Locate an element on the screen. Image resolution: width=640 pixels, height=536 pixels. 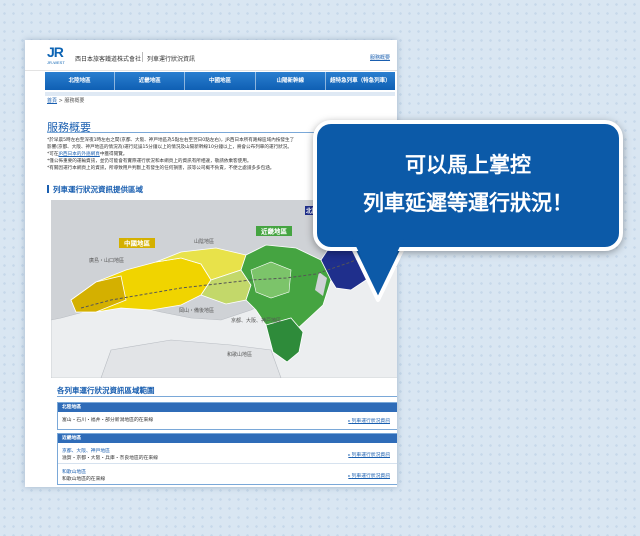
nav-sanyo-shinkansen: 山陽新幹線 is located at coordinates (291, 81).